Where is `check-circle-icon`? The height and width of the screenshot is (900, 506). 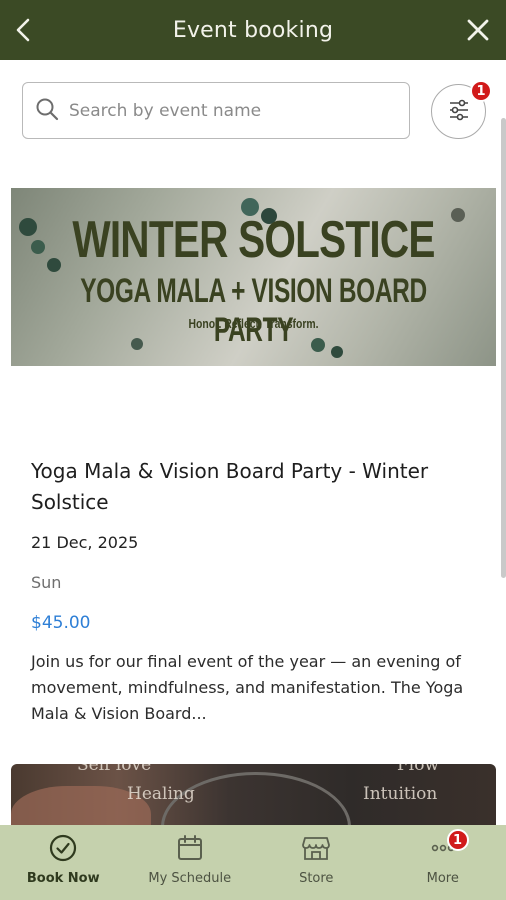 check-circle-icon is located at coordinates (63, 850).